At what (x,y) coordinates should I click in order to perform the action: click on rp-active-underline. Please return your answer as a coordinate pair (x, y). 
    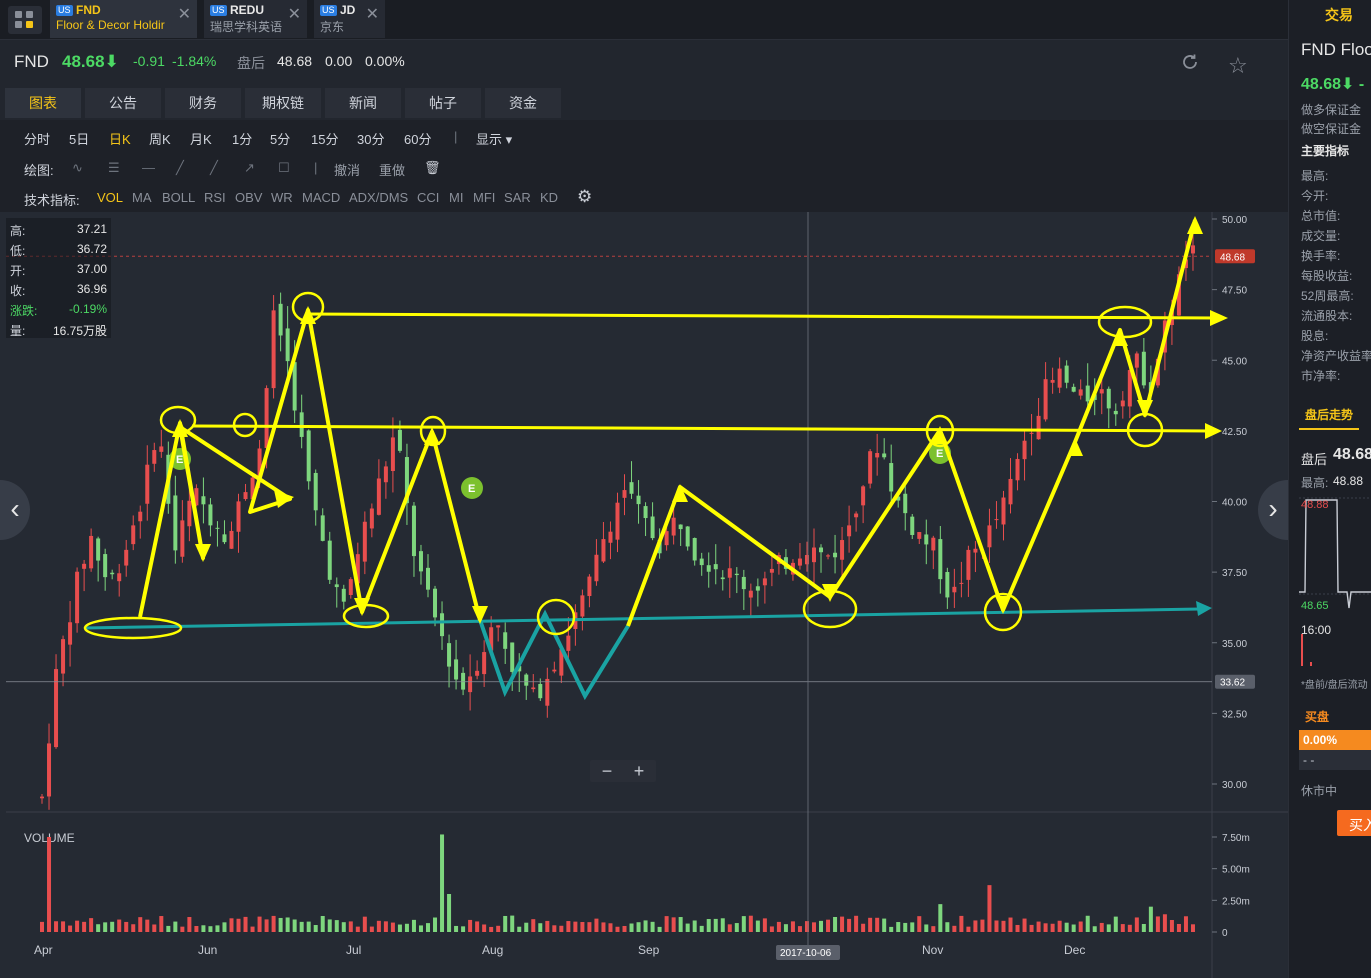
    Looking at the image, I should click on (1329, 429).